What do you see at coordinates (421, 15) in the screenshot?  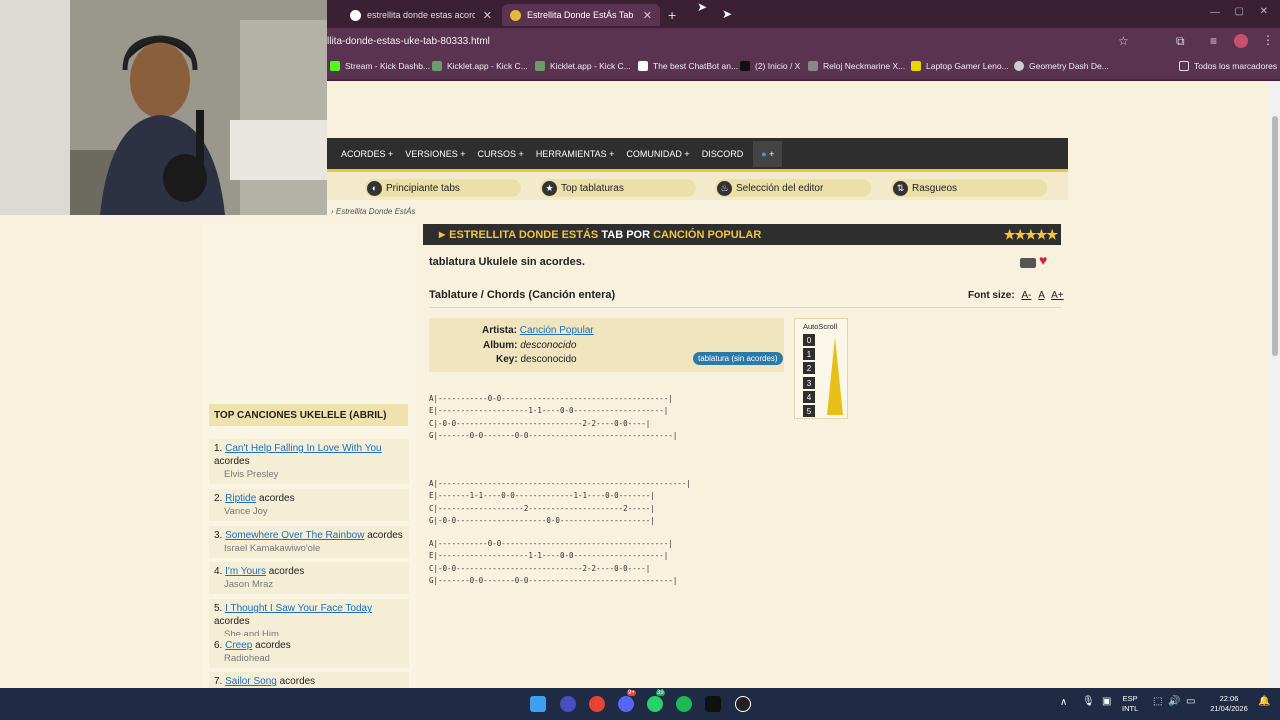 I see `tab-search: estrellita donde estas acordes u ✕` at bounding box center [421, 15].